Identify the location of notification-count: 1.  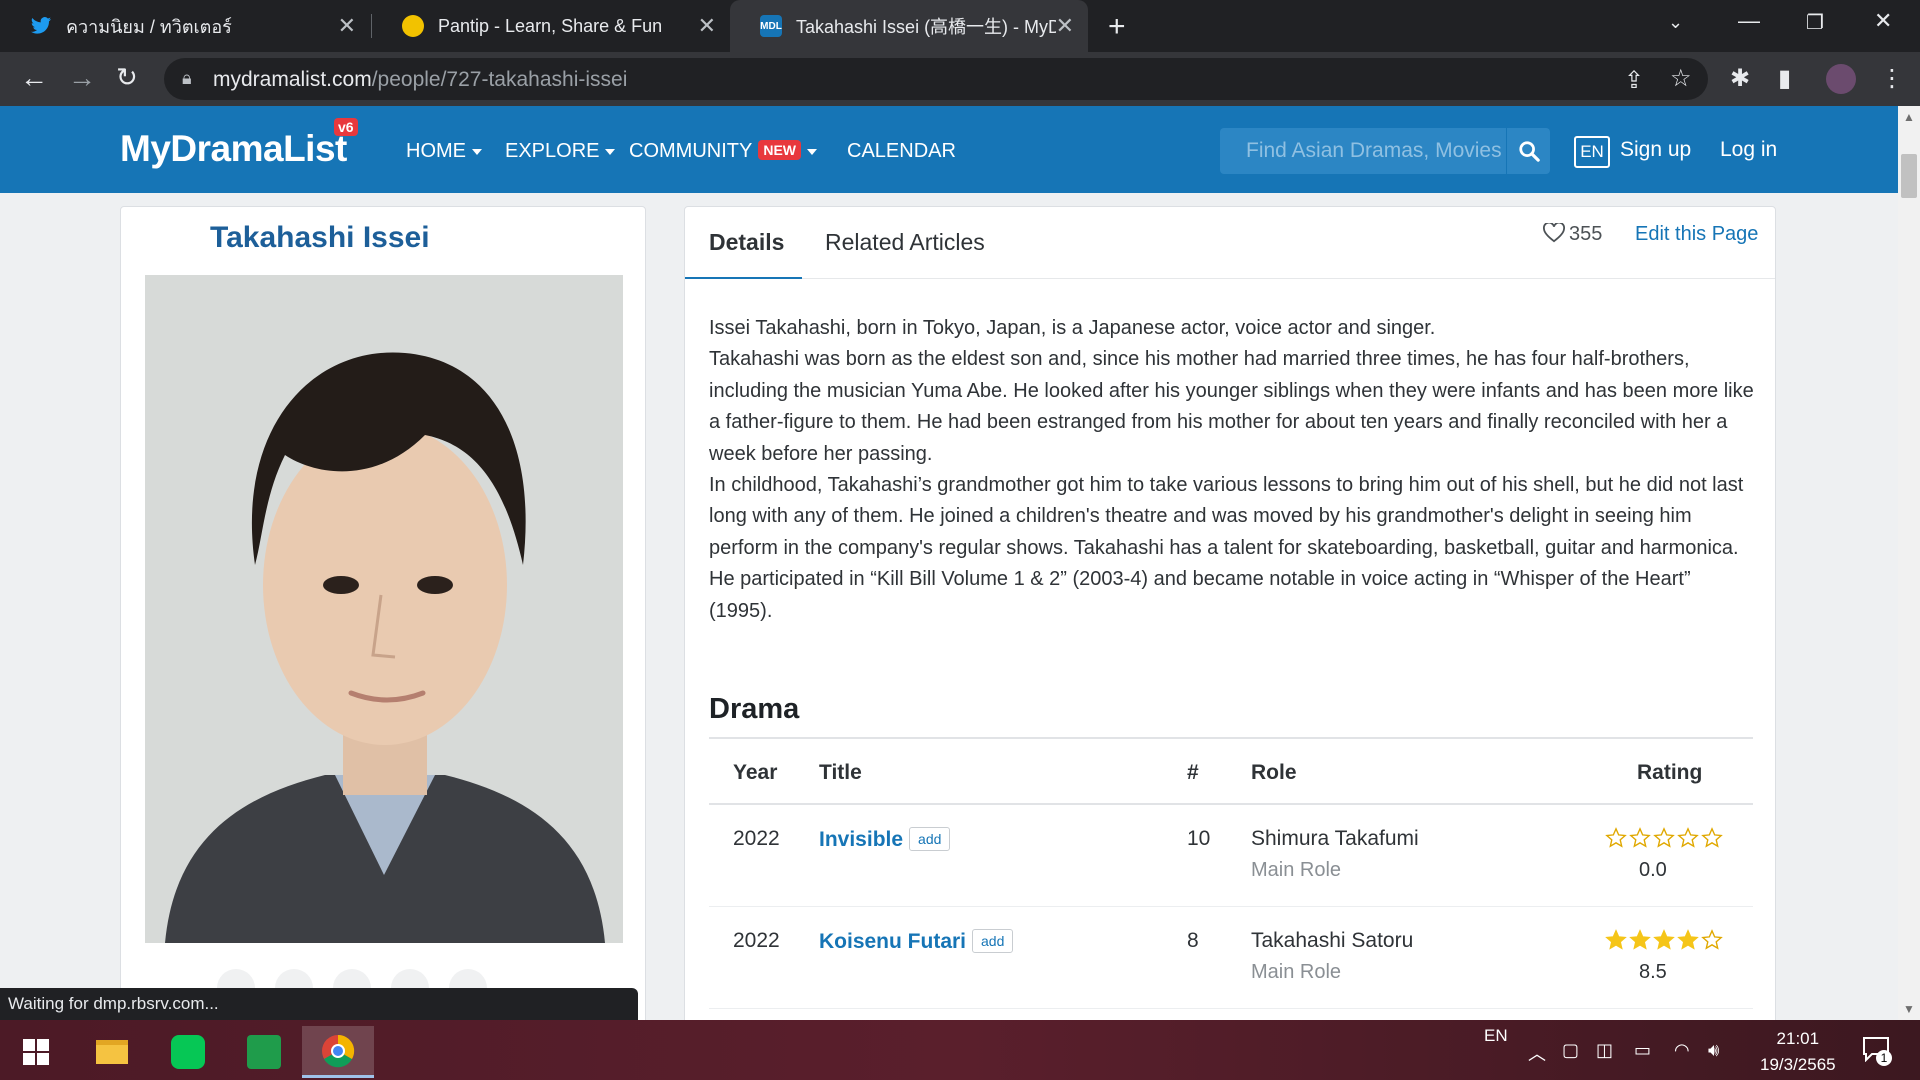
(1884, 1058).